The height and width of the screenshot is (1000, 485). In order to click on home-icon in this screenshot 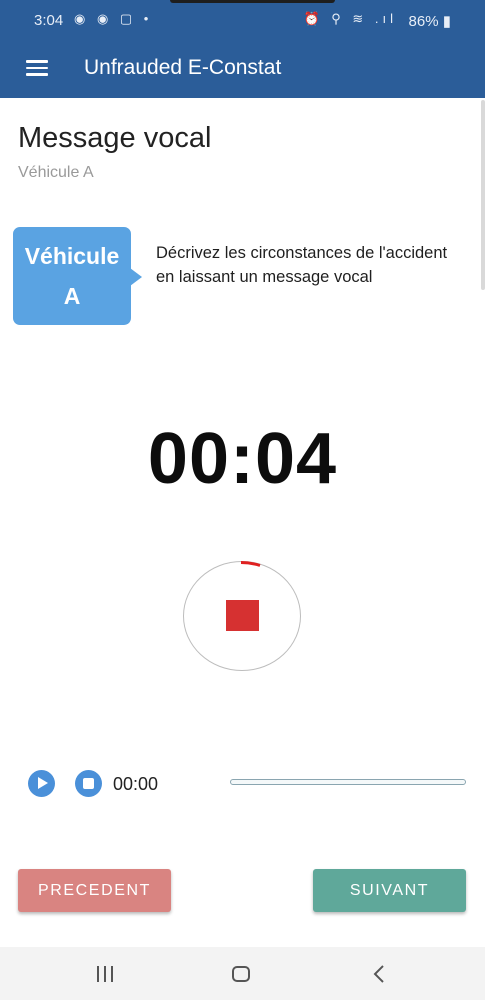, I will do `click(241, 974)`.